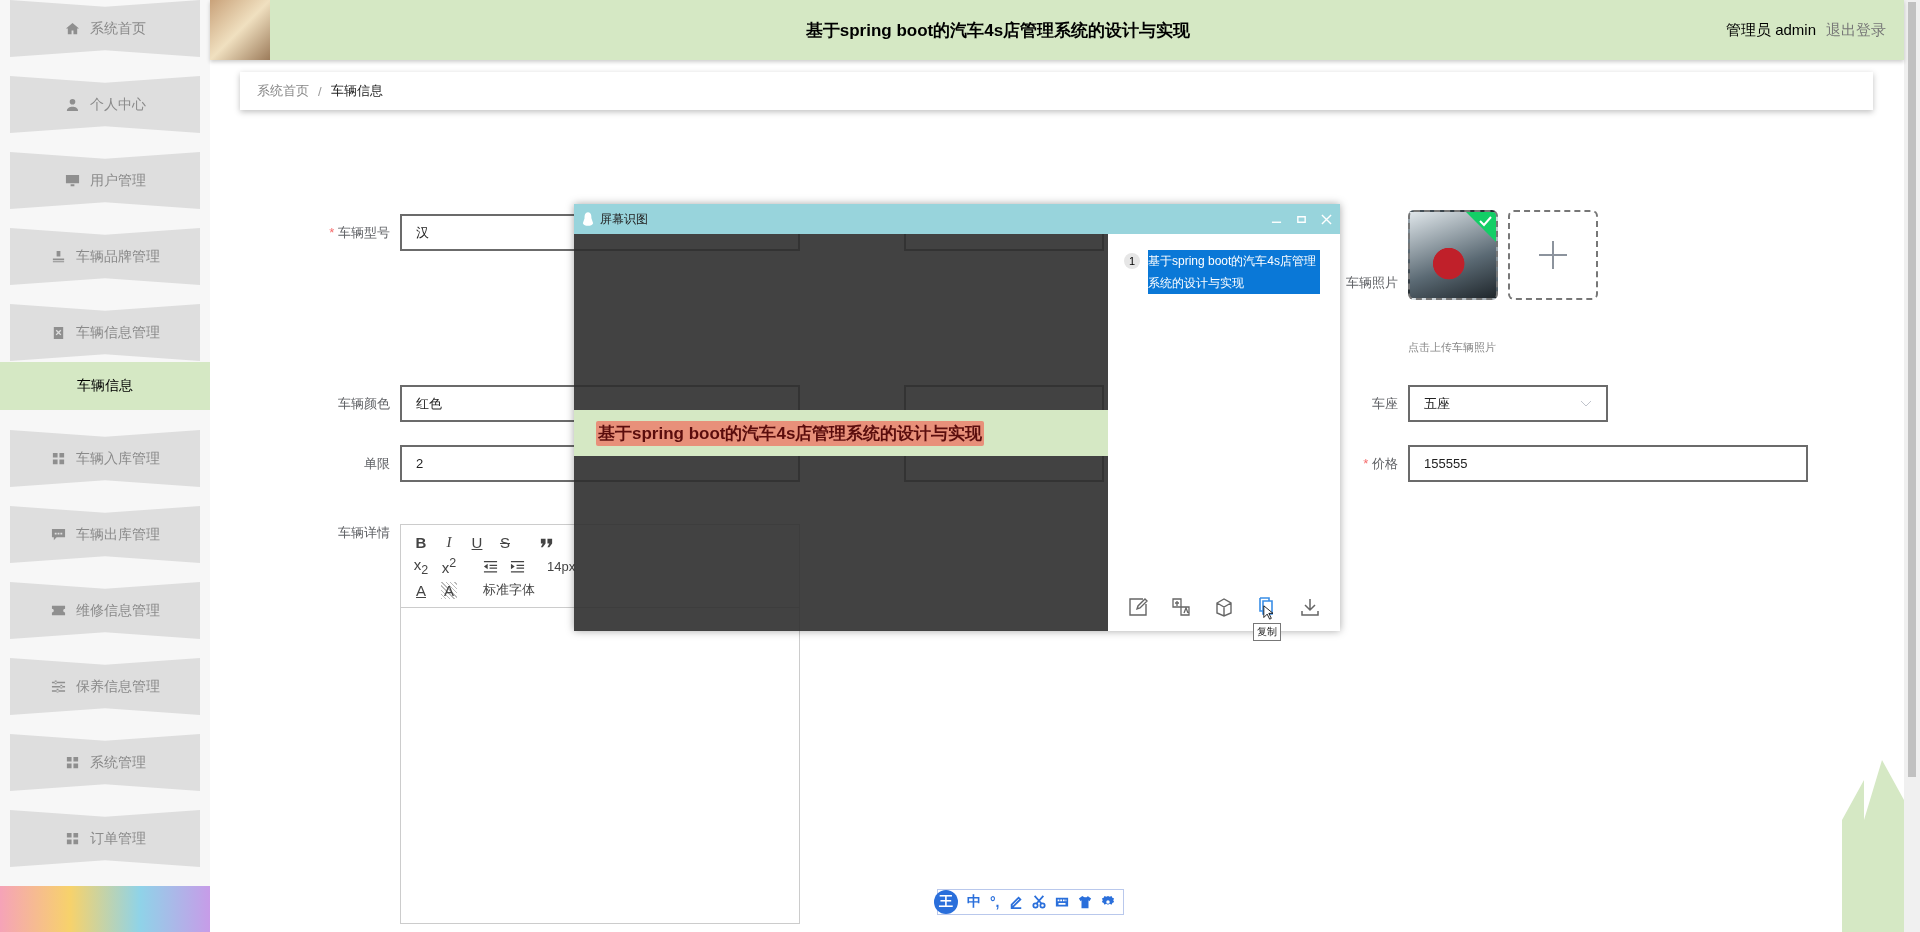  Describe the element at coordinates (105, 28) in the screenshot. I see `sidebar-item: 系统首页` at that location.